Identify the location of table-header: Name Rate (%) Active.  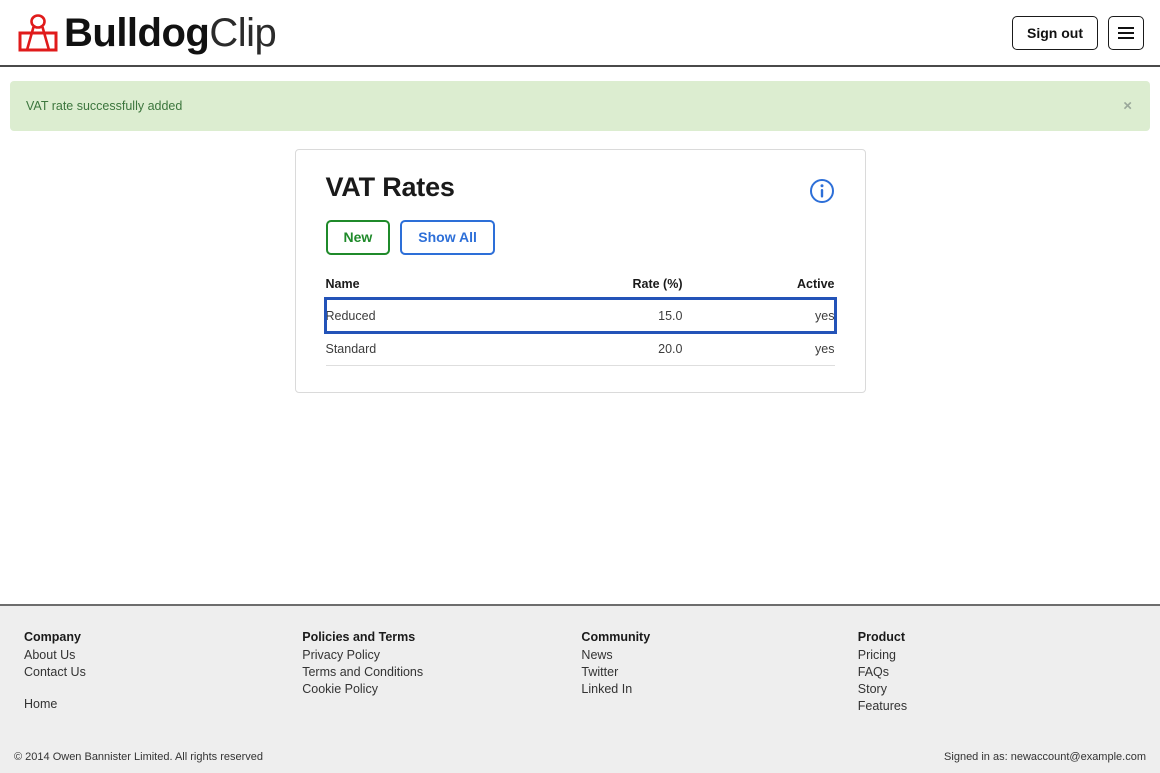
(580, 288).